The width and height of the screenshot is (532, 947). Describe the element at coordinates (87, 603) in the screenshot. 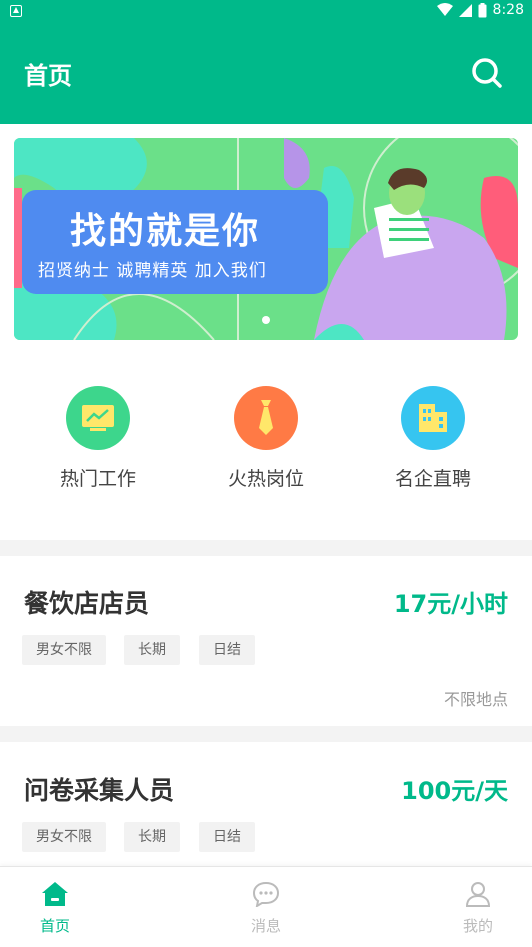

I see `job-title: 餐饮店店员` at that location.